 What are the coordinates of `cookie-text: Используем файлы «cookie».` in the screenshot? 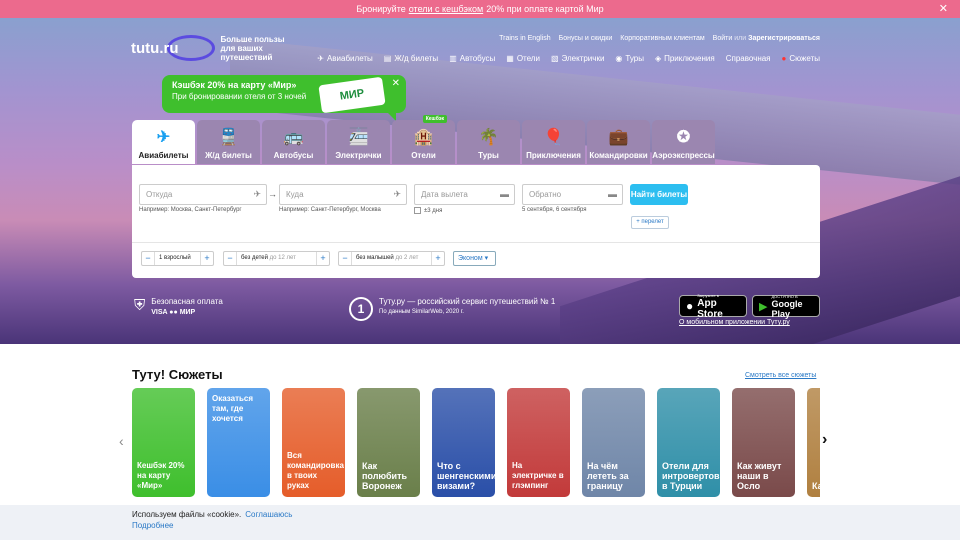 It's located at (187, 514).